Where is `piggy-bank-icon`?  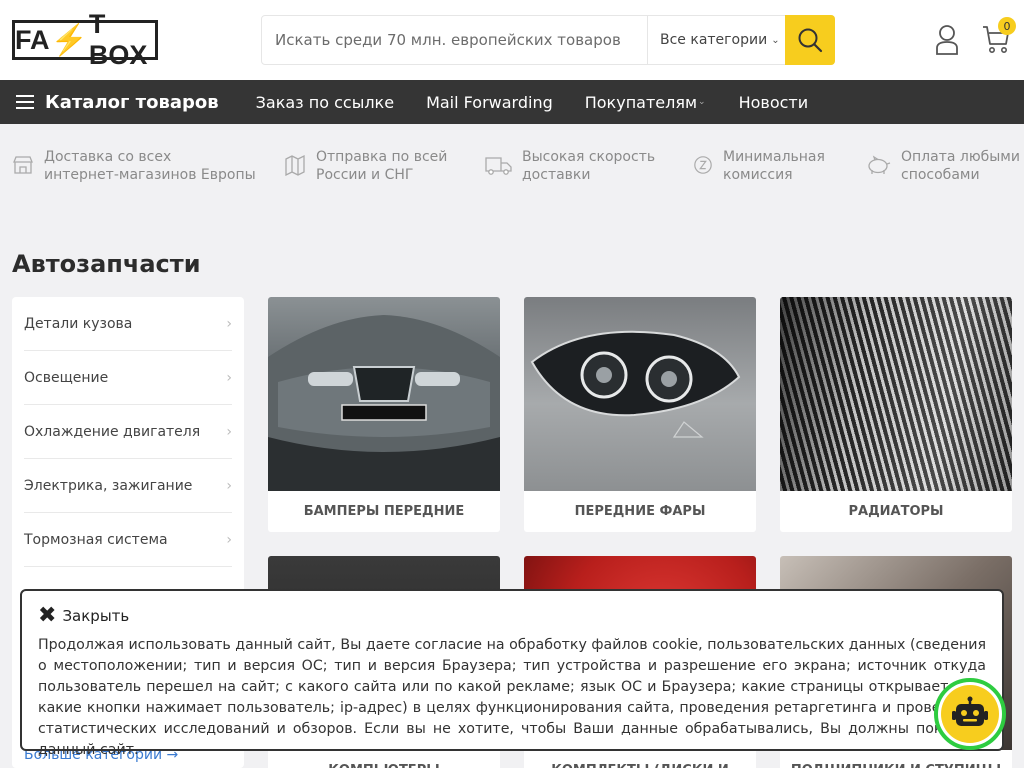 piggy-bank-icon is located at coordinates (879, 164).